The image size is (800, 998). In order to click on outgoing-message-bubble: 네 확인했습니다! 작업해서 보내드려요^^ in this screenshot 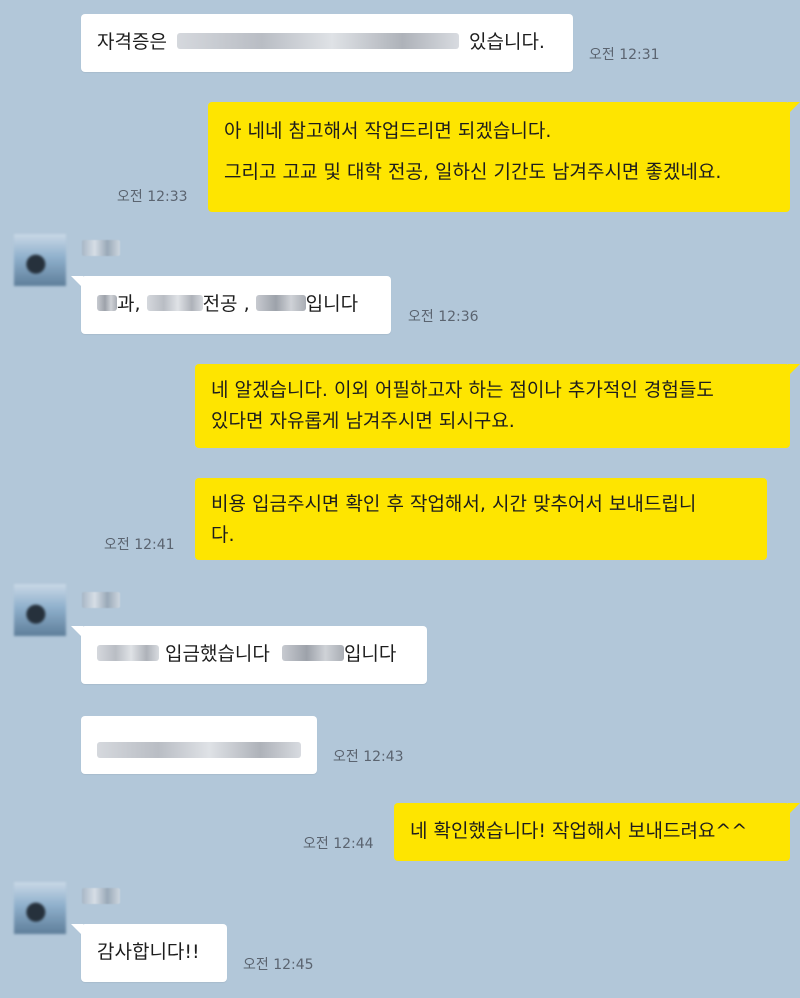, I will do `click(597, 832)`.